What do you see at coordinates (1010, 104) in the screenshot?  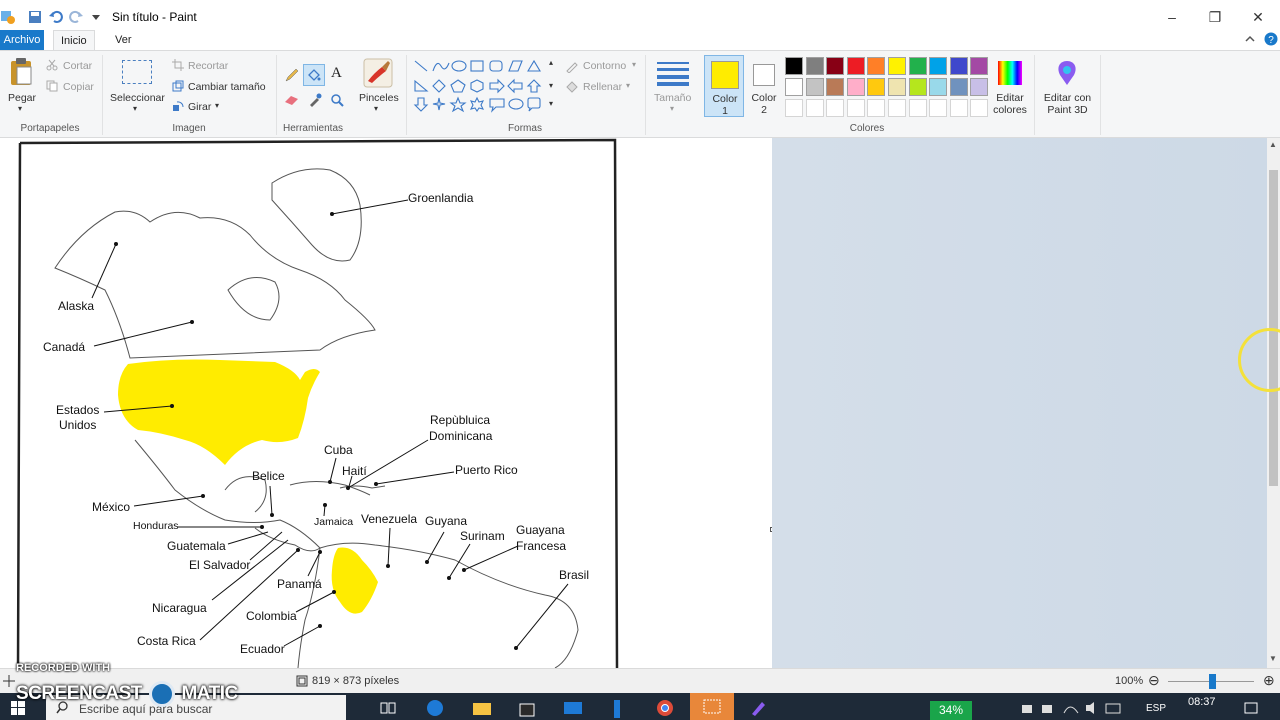 I see `edit-colors-button: Editar colores` at bounding box center [1010, 104].